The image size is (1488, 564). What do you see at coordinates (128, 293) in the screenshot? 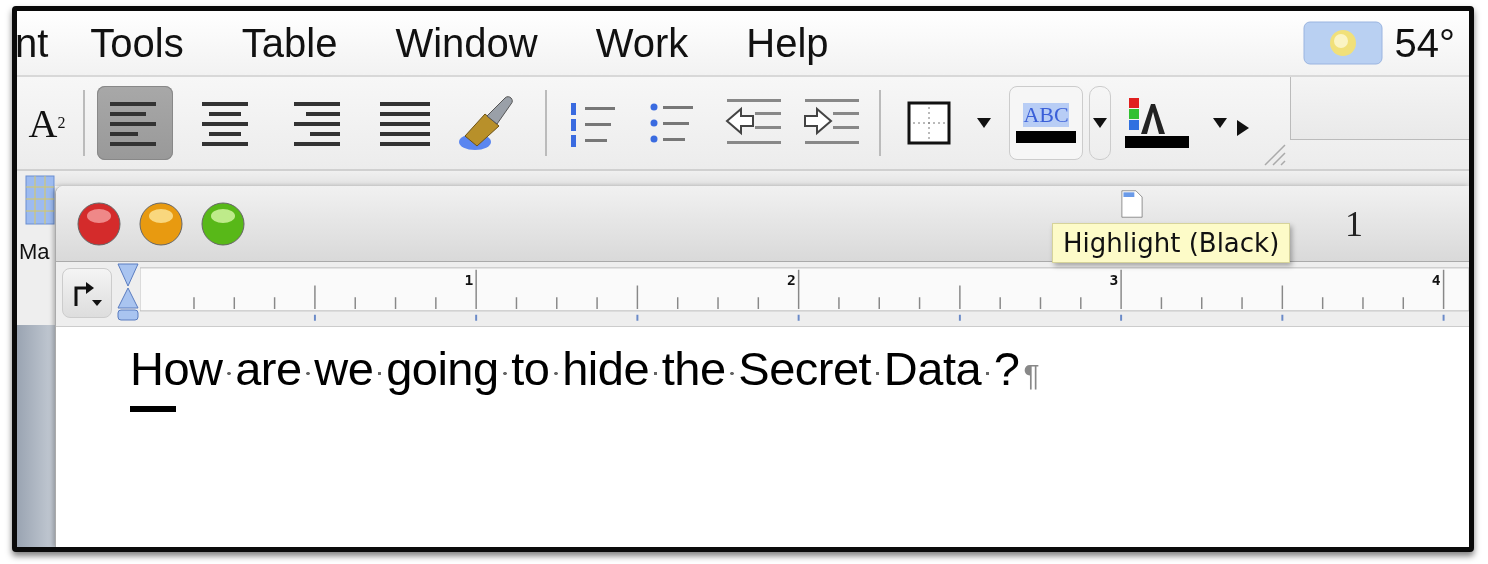
I see `indent-marker-icon` at bounding box center [128, 293].